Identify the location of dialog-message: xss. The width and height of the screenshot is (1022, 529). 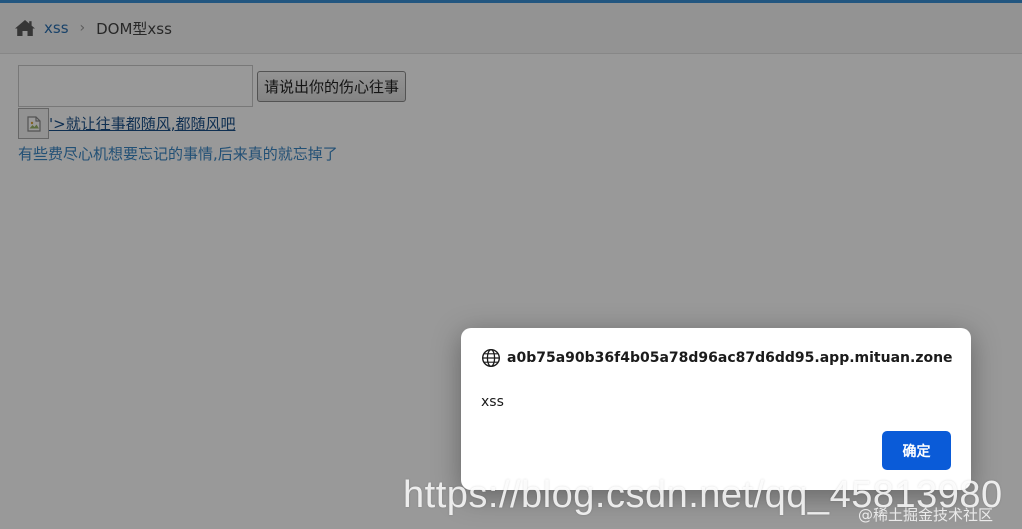
(492, 402).